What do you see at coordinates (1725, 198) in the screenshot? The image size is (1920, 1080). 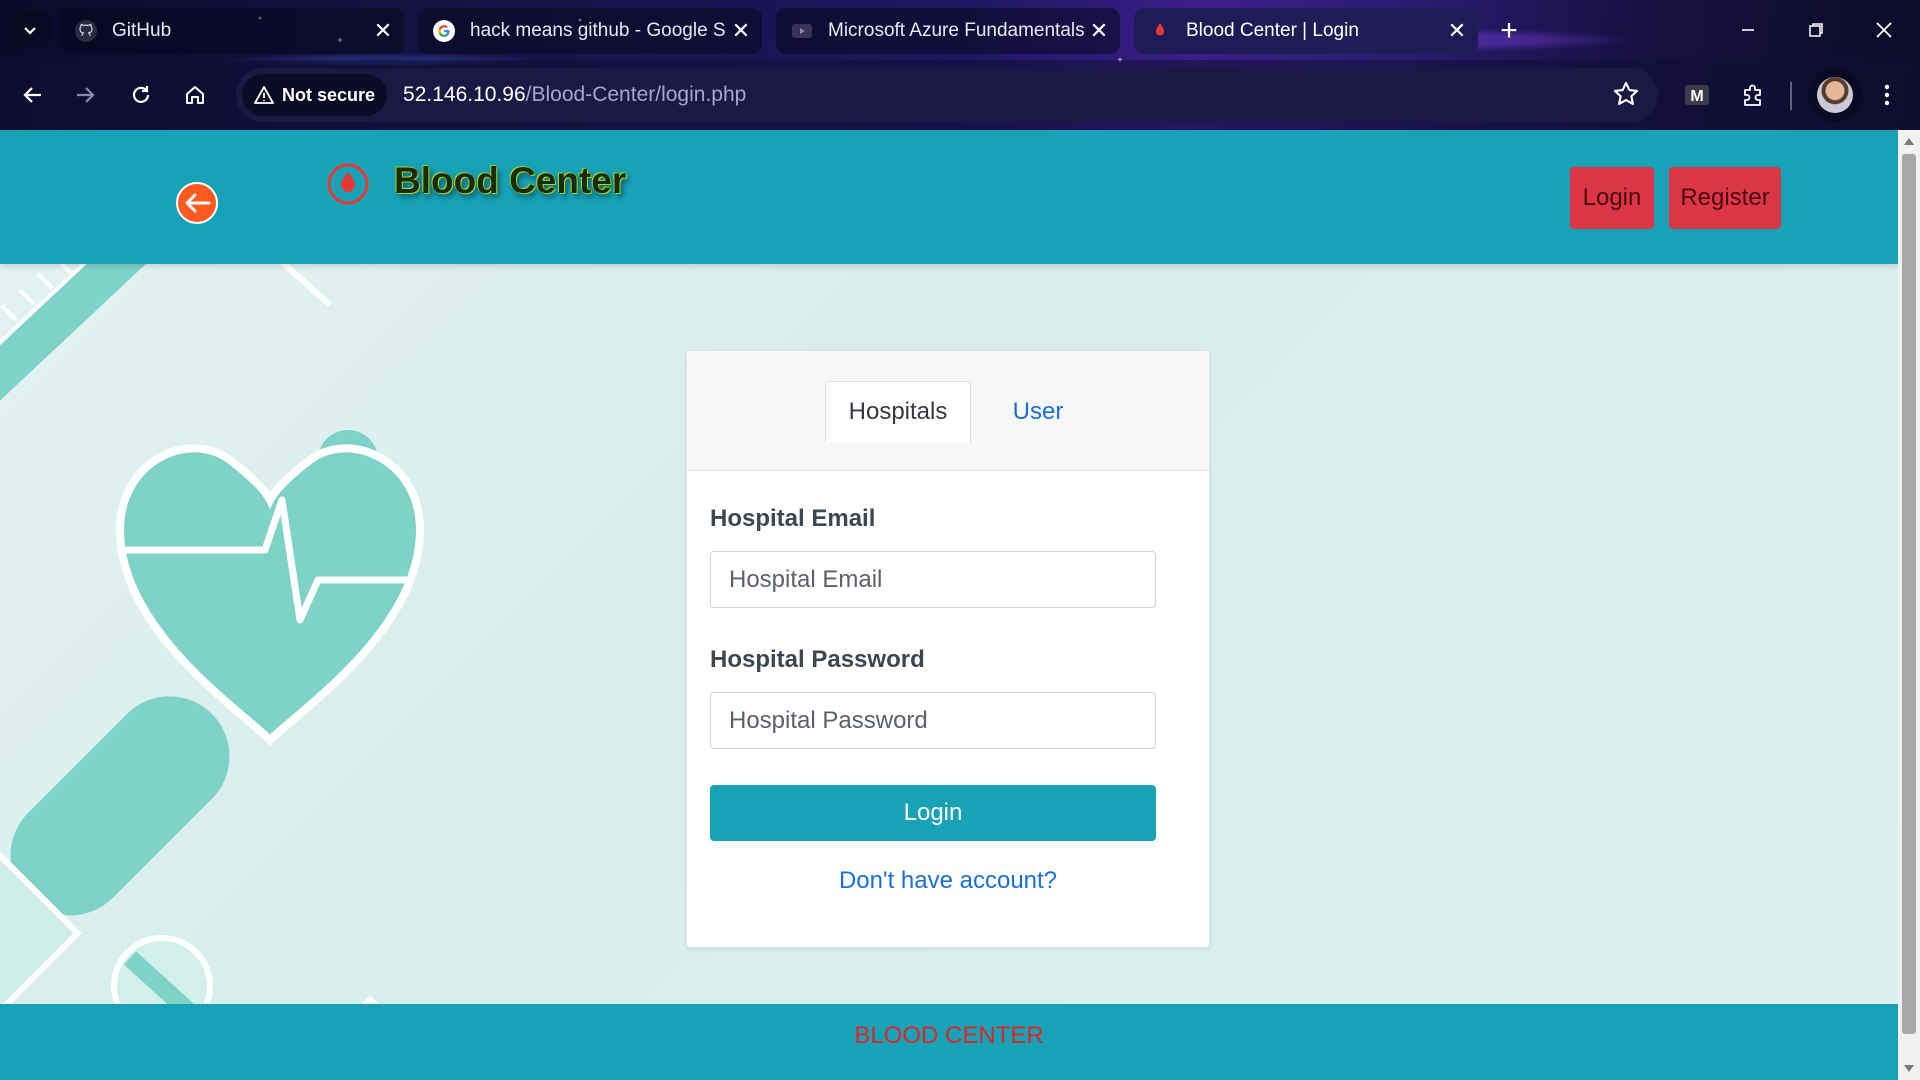 I see `header-register-button: Register` at bounding box center [1725, 198].